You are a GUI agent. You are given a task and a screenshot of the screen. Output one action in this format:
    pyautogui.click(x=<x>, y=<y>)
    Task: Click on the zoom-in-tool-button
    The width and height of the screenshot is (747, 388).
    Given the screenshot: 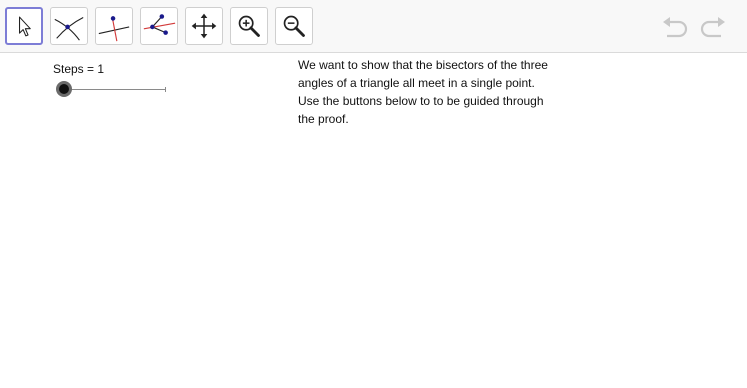 What is the action you would take?
    pyautogui.click(x=249, y=26)
    